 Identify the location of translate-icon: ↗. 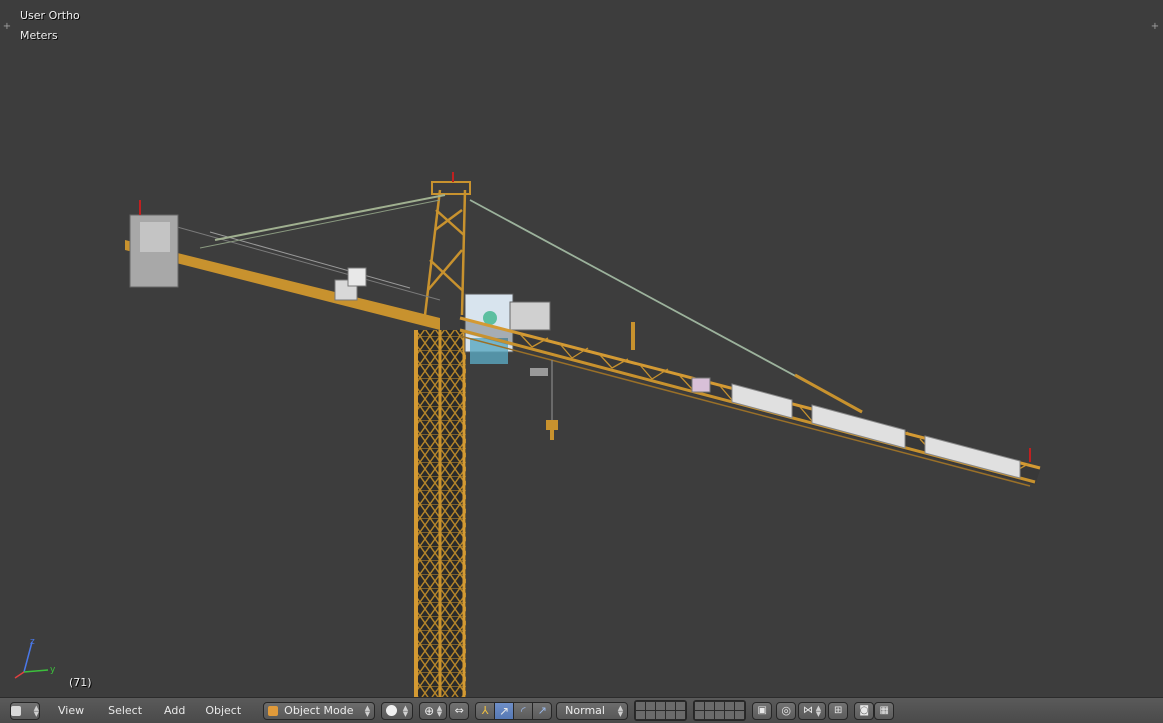
(504, 710).